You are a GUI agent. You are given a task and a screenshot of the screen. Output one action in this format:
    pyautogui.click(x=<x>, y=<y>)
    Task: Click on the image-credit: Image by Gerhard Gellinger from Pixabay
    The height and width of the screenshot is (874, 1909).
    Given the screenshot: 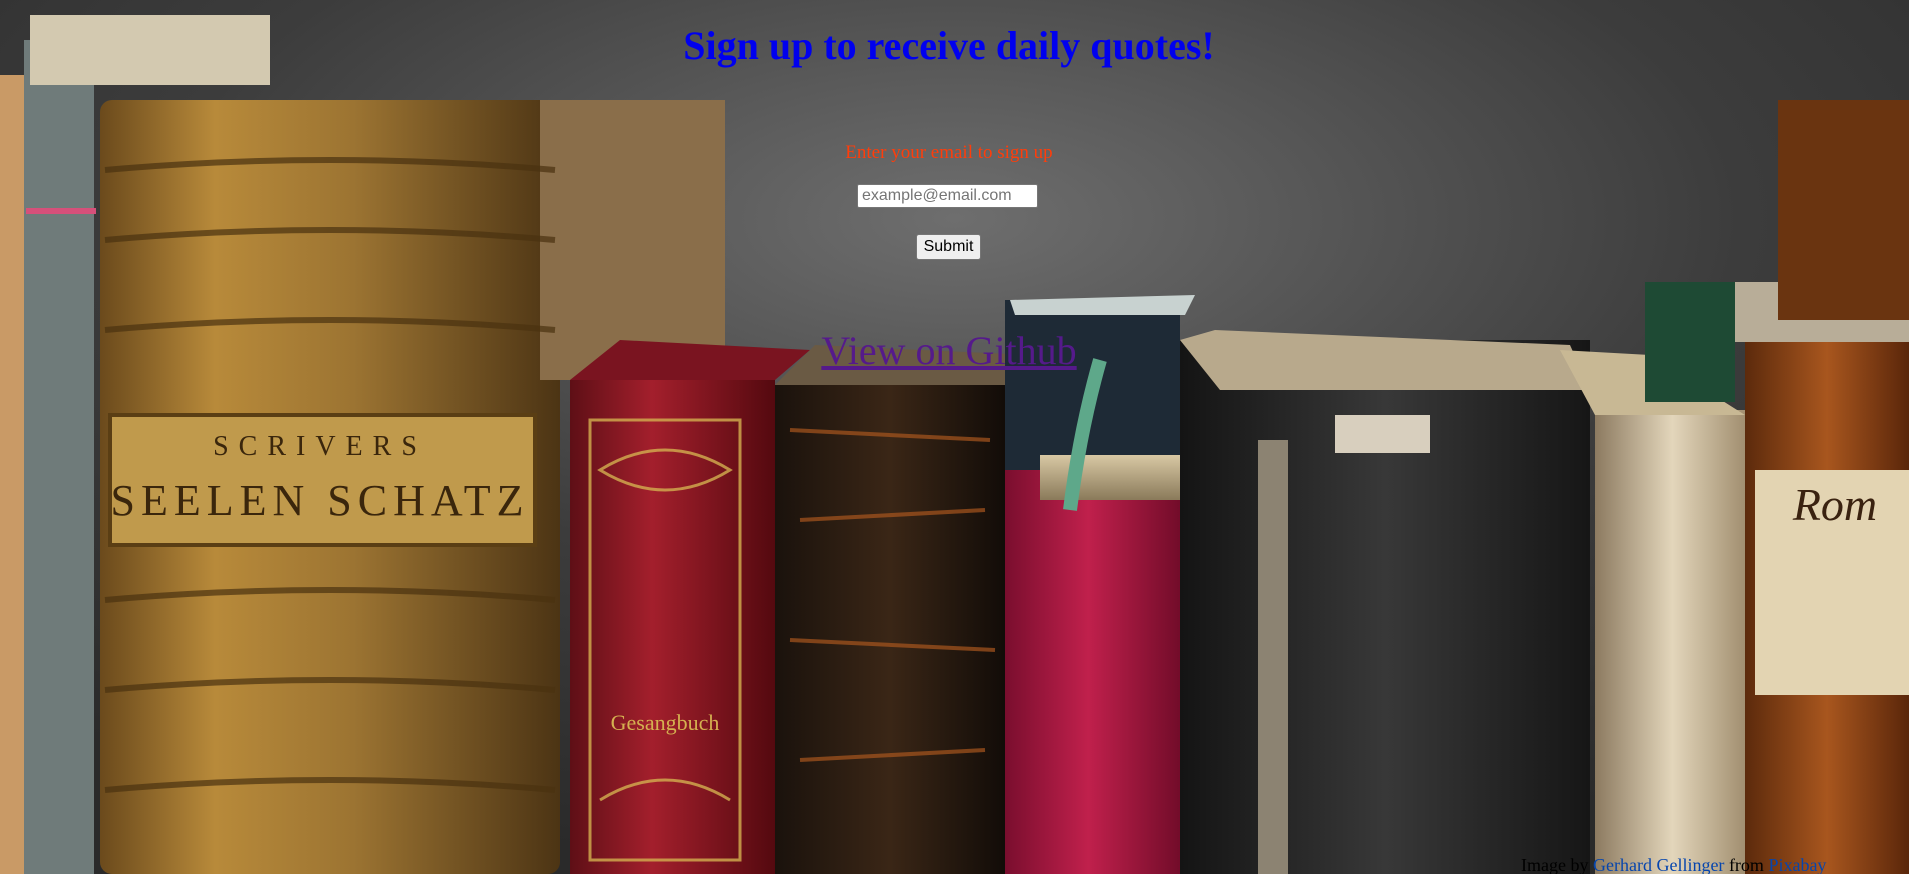 What is the action you would take?
    pyautogui.click(x=1673, y=864)
    